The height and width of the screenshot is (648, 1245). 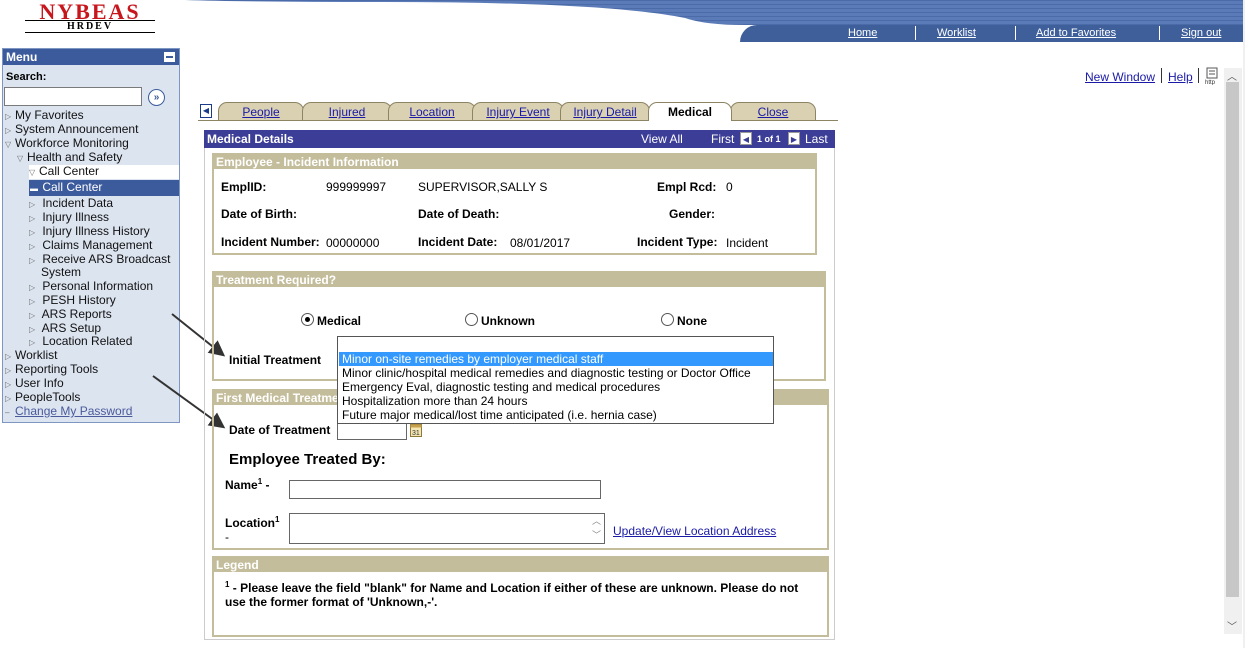 I want to click on radio-medical, so click(x=307, y=319).